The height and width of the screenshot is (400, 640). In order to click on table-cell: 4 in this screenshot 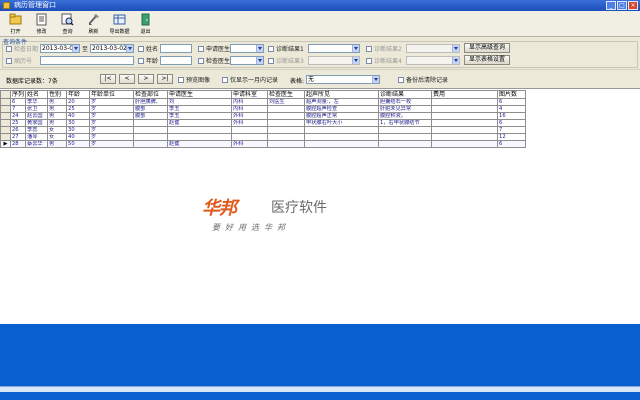, I will do `click(512, 109)`.